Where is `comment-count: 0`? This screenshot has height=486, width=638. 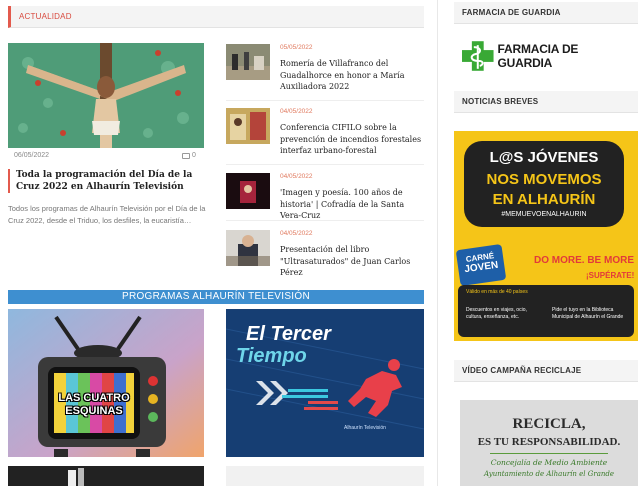
comment-count: 0 is located at coordinates (194, 155).